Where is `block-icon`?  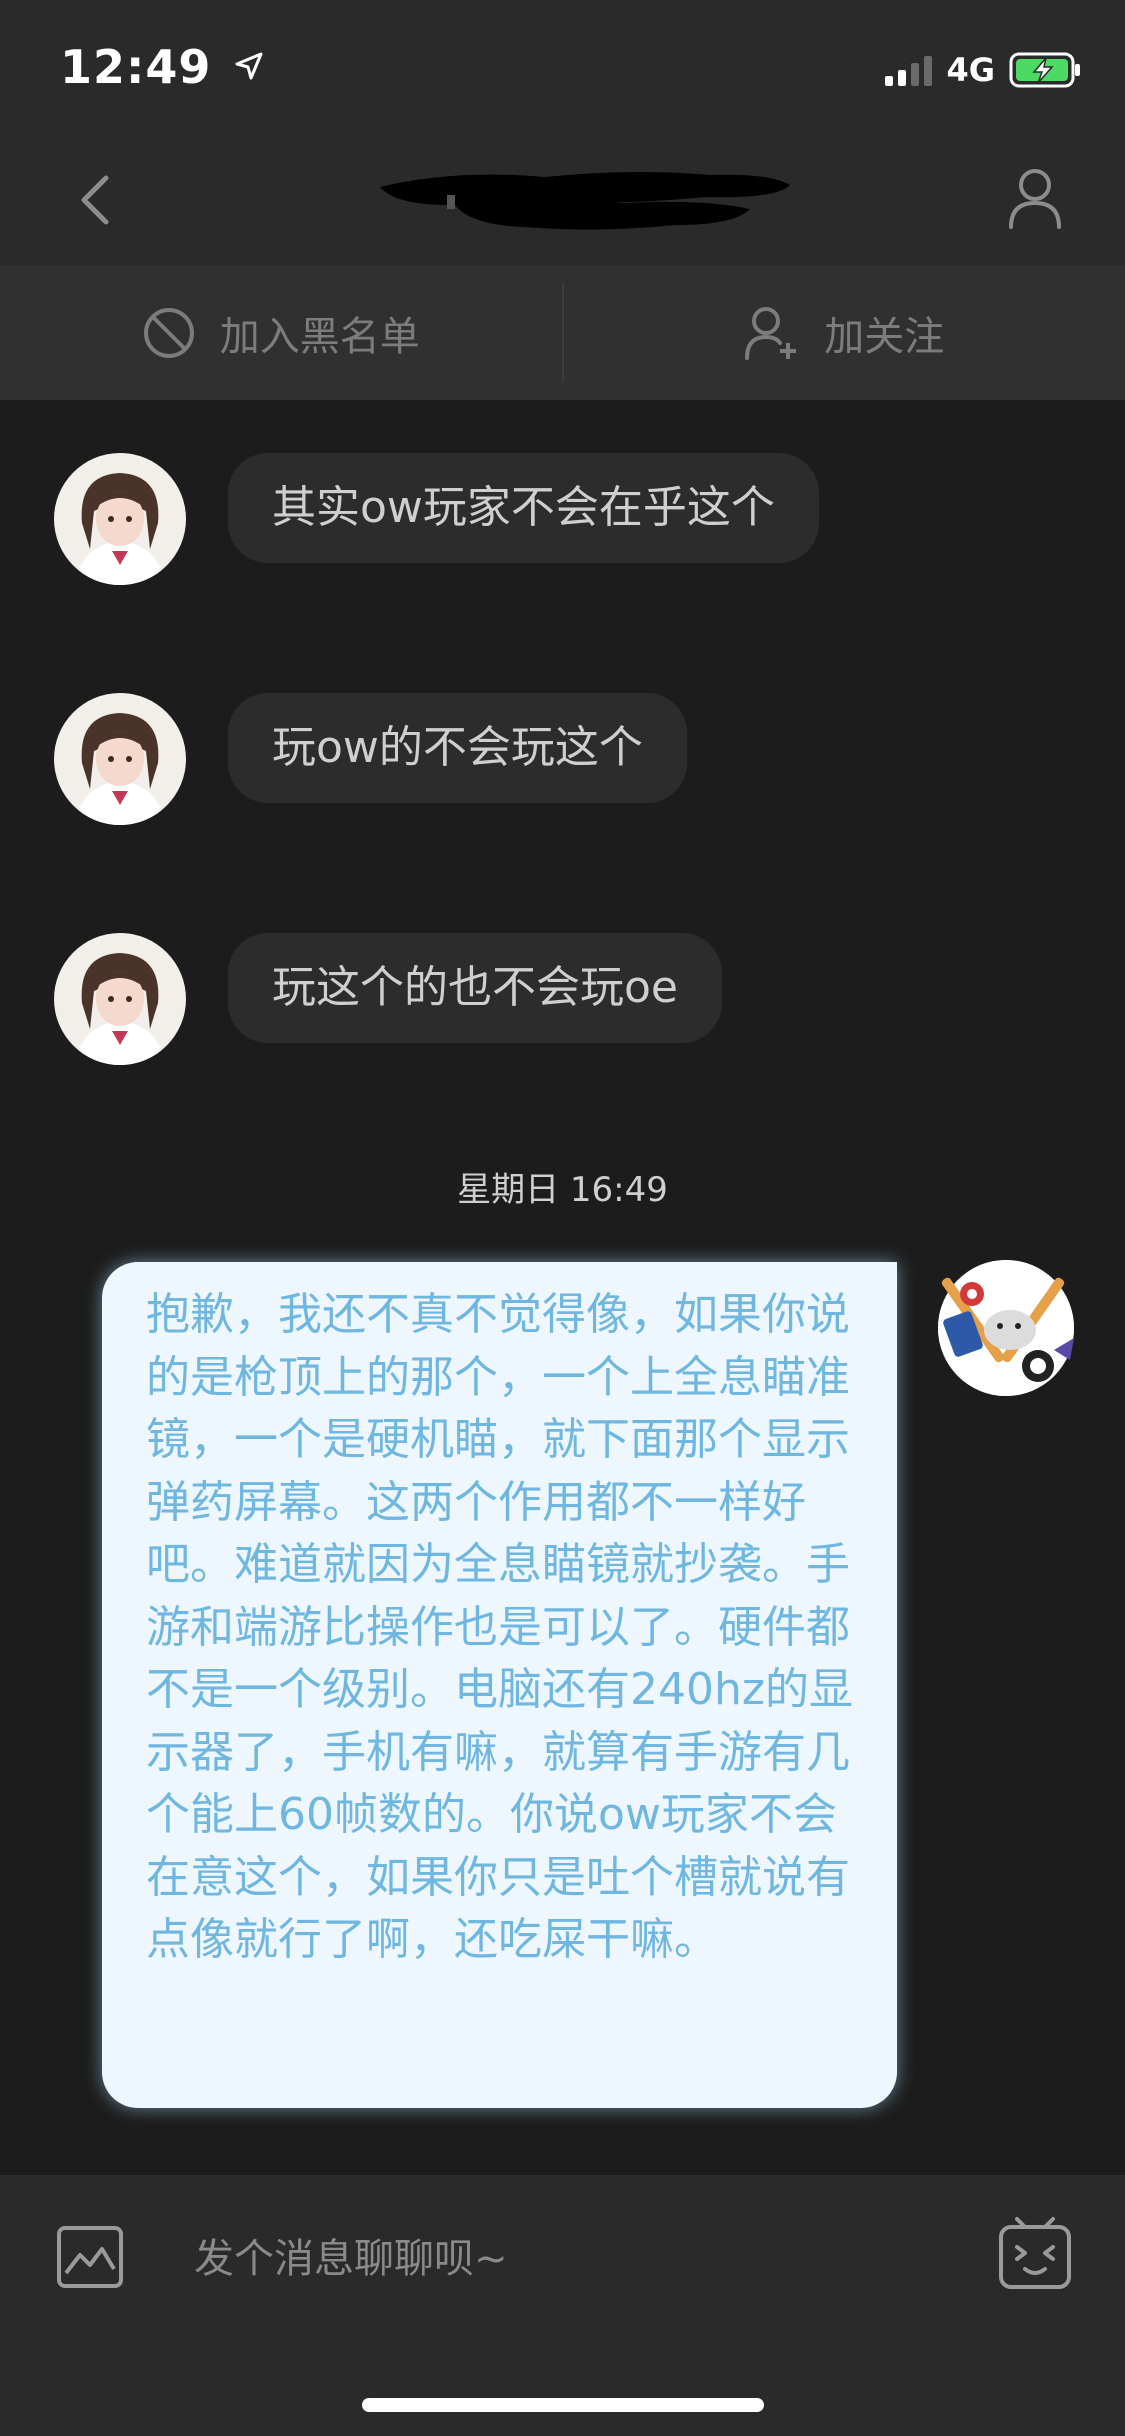 block-icon is located at coordinates (168, 332).